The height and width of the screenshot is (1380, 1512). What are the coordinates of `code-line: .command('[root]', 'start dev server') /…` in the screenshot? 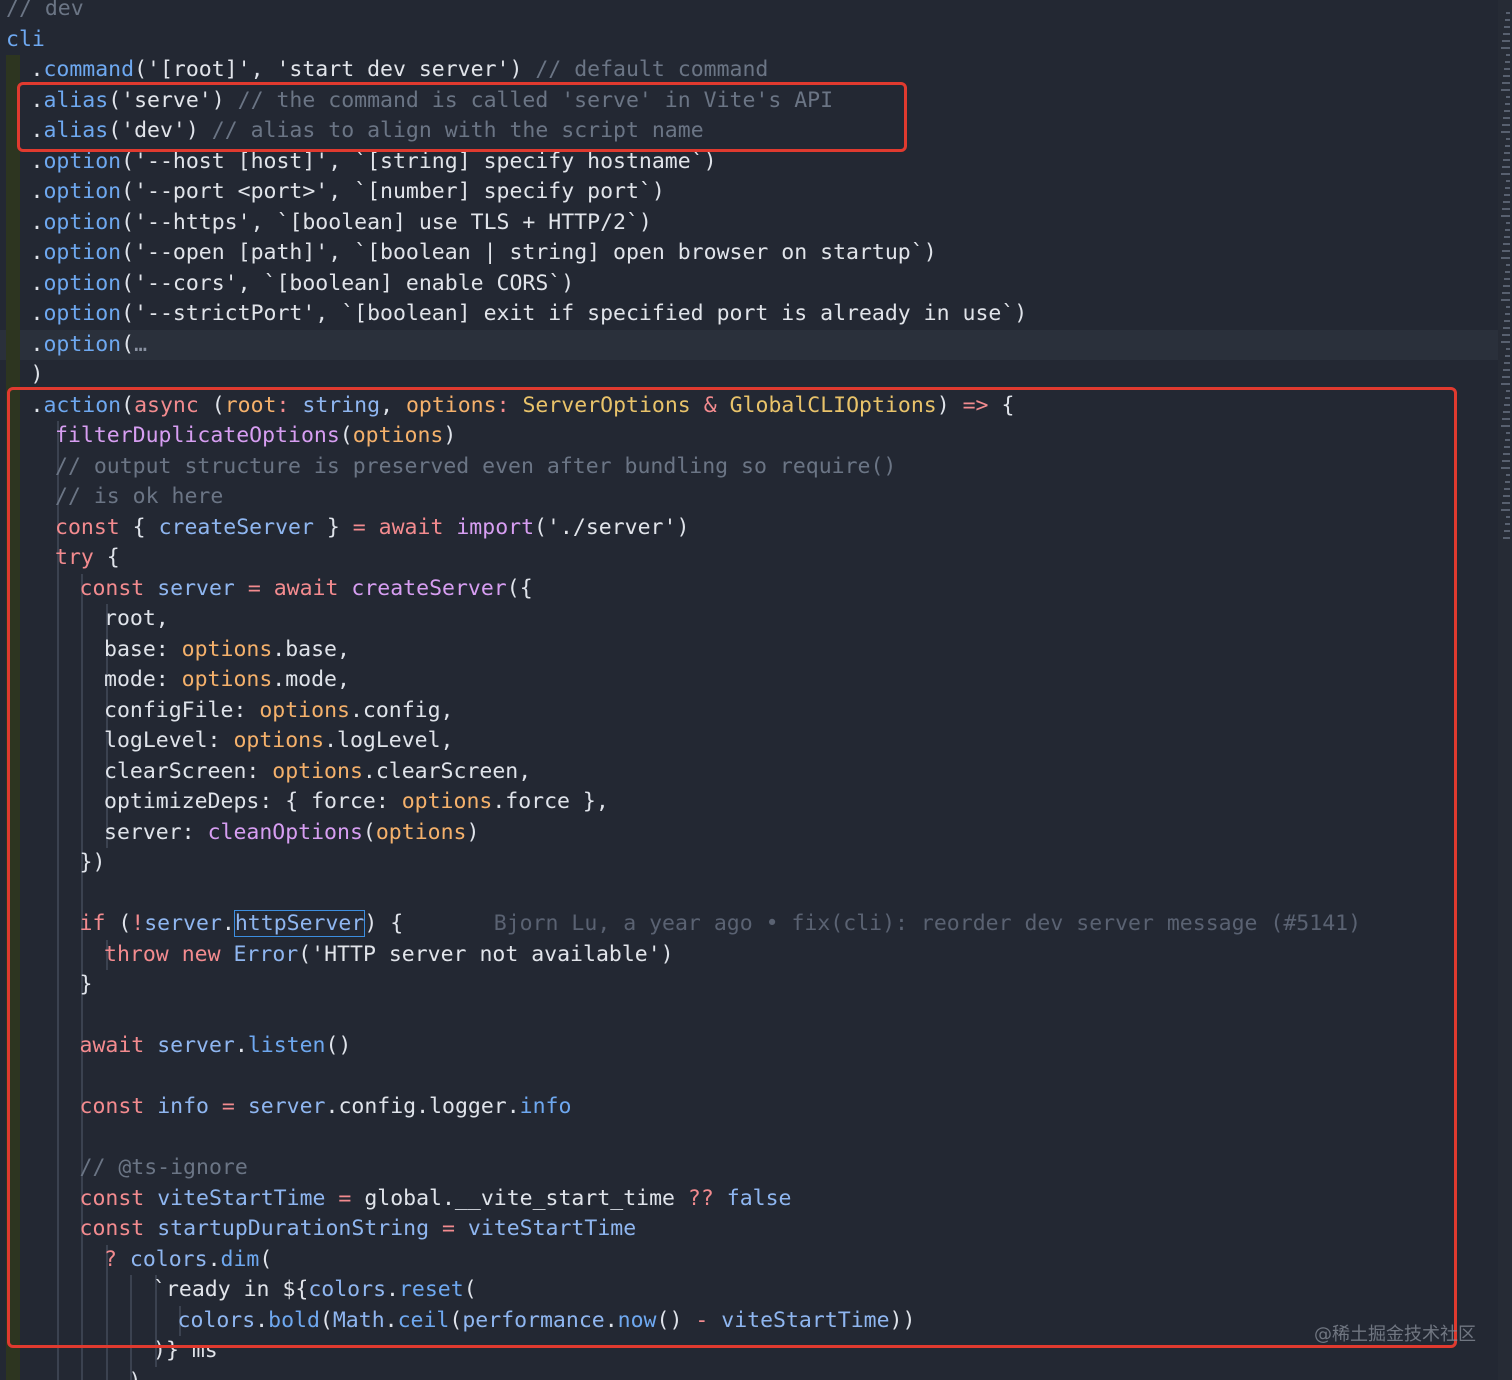 It's located at (749, 70).